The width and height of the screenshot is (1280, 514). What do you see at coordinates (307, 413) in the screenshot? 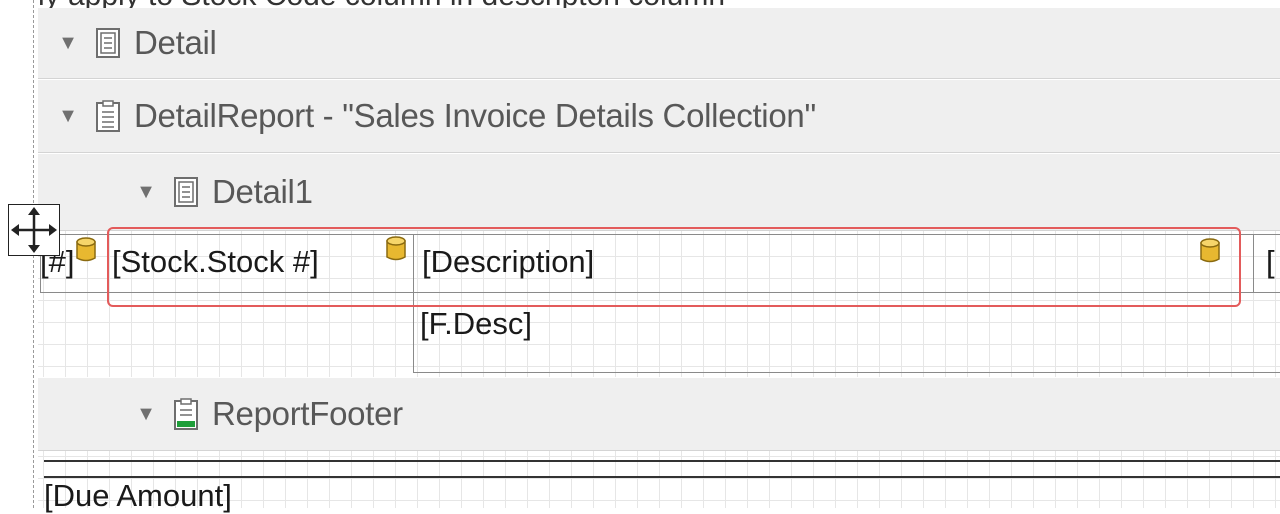
I see `band-title-report-footer: ReportFooter` at bounding box center [307, 413].